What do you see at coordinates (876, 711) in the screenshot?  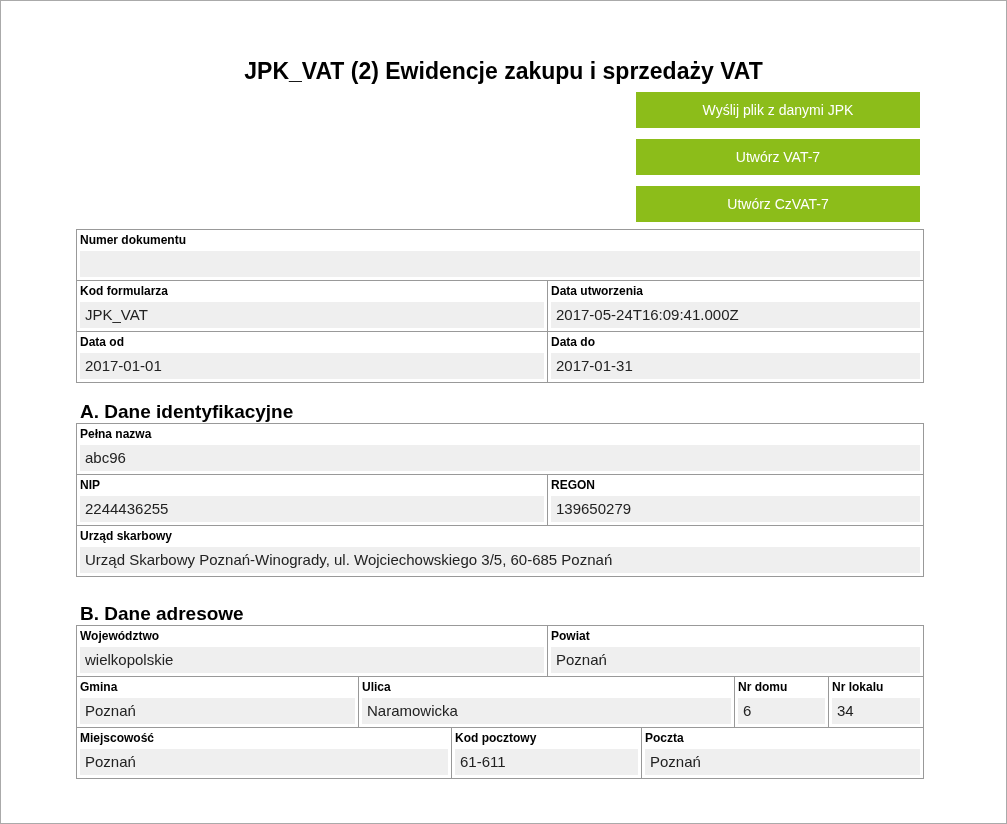 I see `input-field: 34` at bounding box center [876, 711].